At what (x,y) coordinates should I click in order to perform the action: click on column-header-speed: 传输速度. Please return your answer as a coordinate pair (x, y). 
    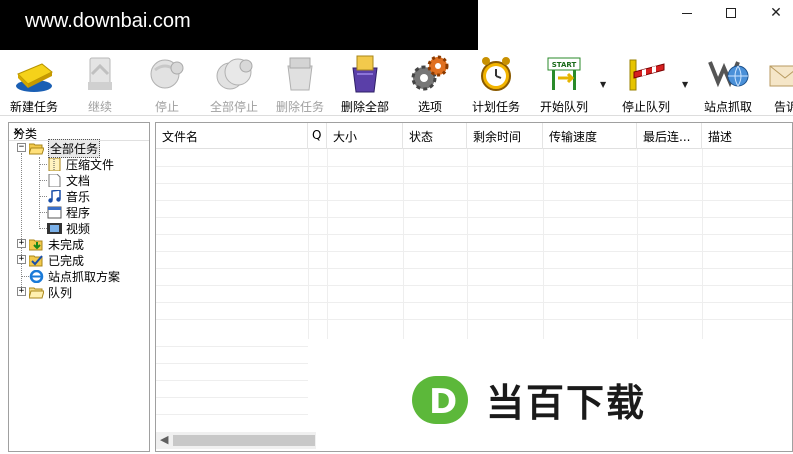
    Looking at the image, I should click on (590, 136).